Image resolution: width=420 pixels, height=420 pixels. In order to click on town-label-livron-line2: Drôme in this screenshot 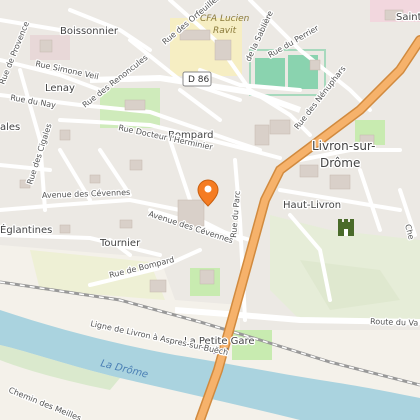, I will do `click(340, 163)`.